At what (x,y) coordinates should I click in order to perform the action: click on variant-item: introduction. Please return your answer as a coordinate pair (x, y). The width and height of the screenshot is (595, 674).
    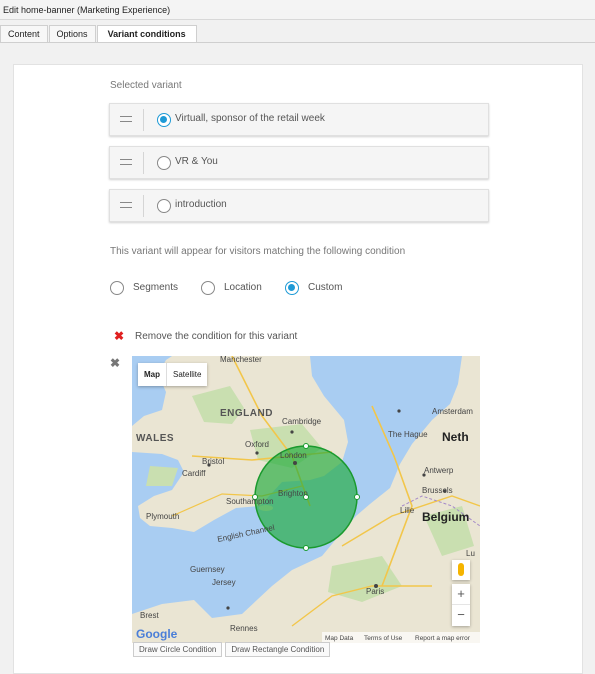
    Looking at the image, I should click on (299, 205).